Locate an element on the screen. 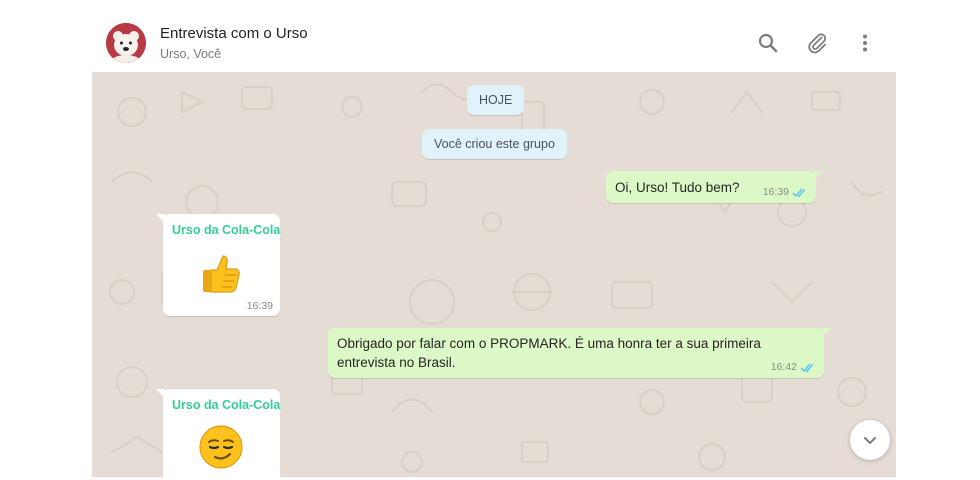 Image resolution: width=980 pixels, height=480 pixels. group-avatar is located at coordinates (126, 43).